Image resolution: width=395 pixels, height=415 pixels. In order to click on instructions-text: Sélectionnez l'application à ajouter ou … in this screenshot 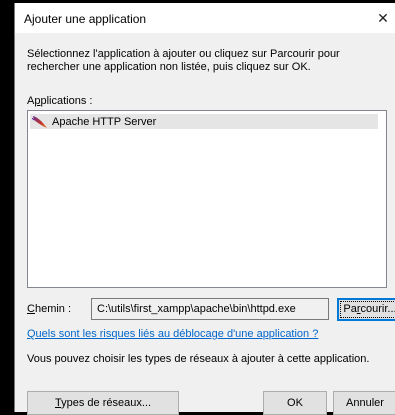, I will do `click(183, 60)`.